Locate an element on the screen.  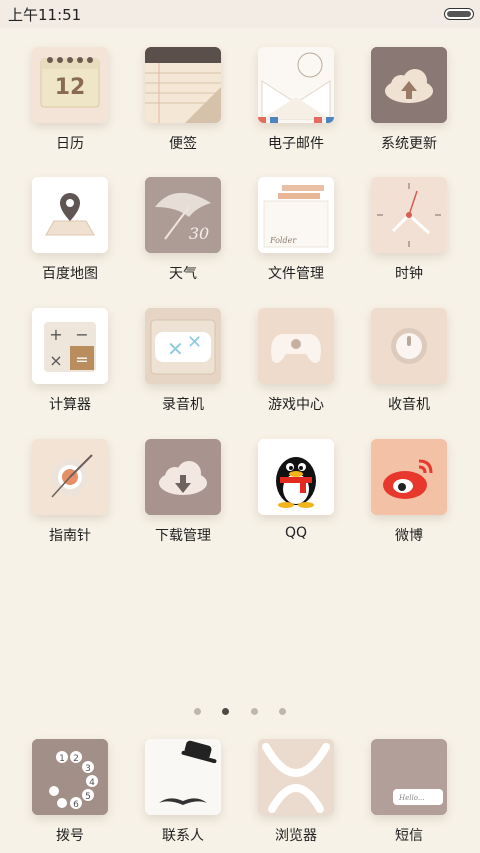
app-clock: 时钟 is located at coordinates (409, 237).